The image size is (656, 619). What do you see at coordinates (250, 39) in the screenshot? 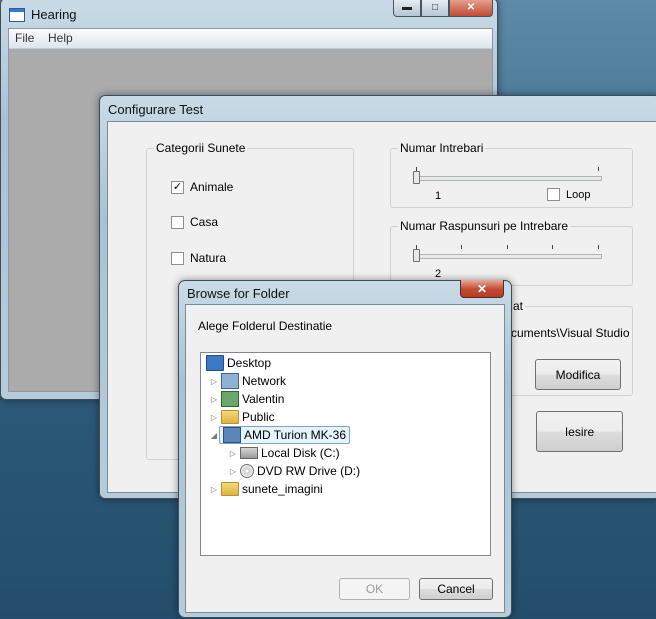
I see `menu-bar: File Help` at bounding box center [250, 39].